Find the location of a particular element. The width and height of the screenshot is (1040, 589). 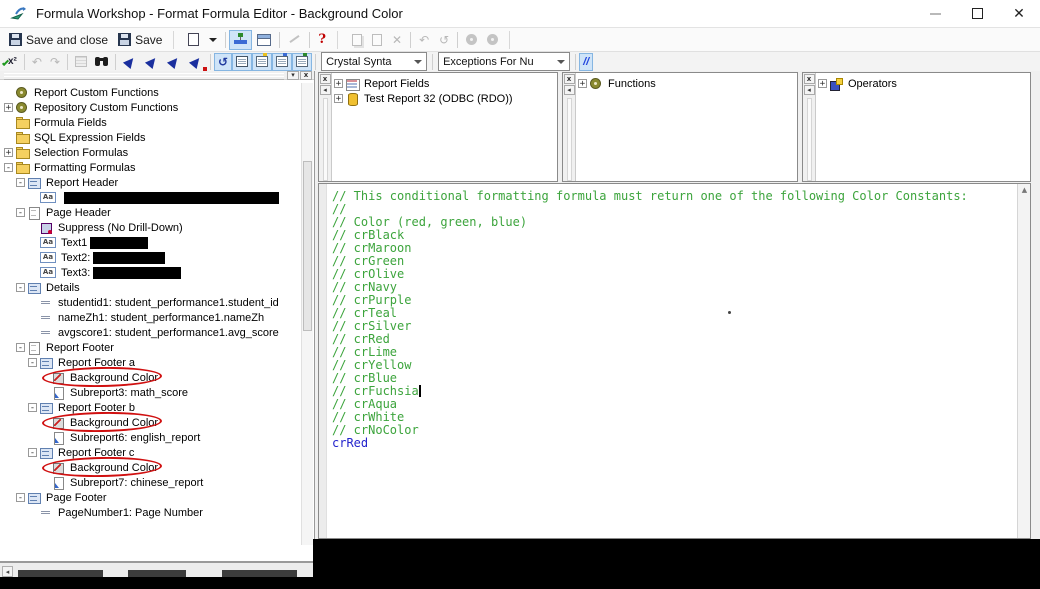

panel-item-functions: + Functions is located at coordinates (686, 83).